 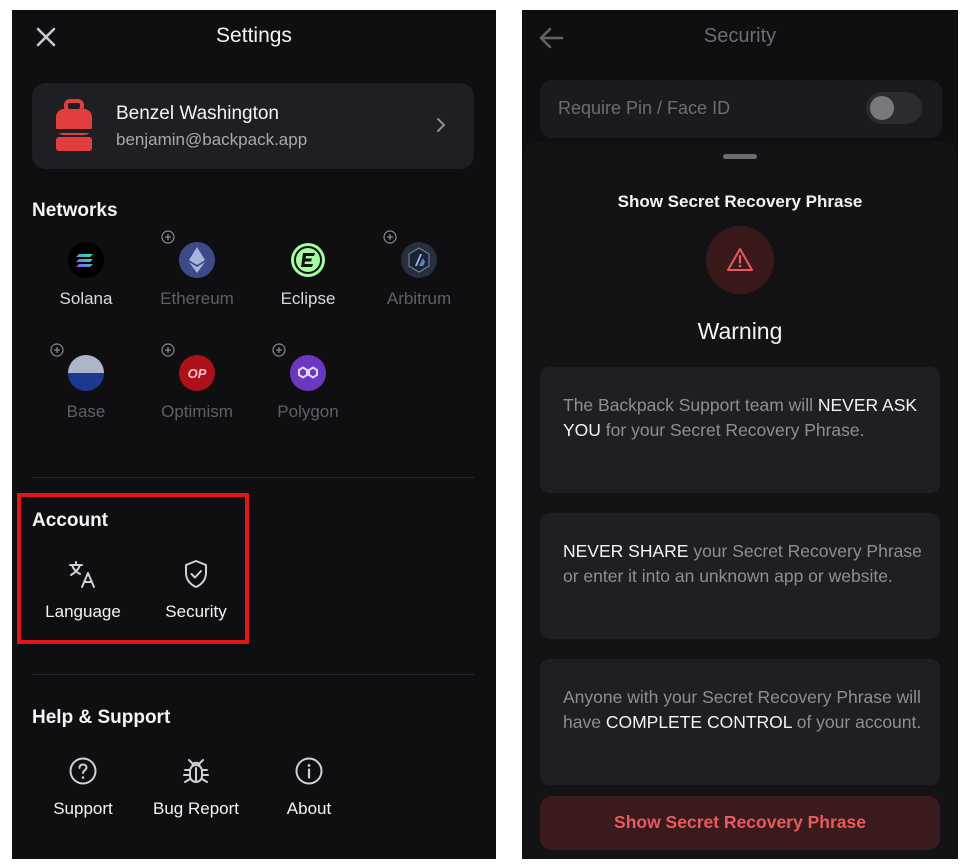 What do you see at coordinates (133, 568) in the screenshot?
I see `highlight-annotation` at bounding box center [133, 568].